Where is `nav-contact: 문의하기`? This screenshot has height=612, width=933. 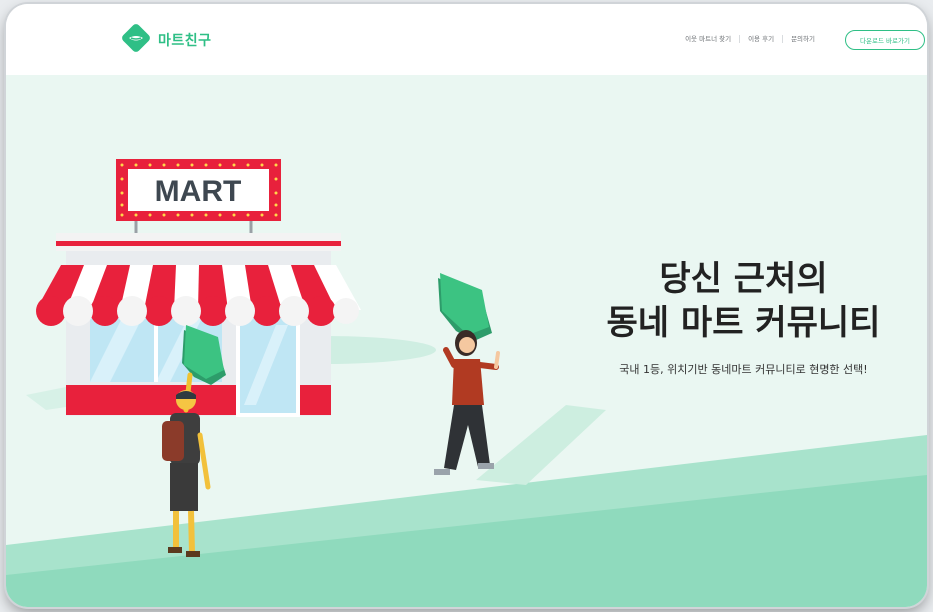 nav-contact: 문의하기 is located at coordinates (802, 39).